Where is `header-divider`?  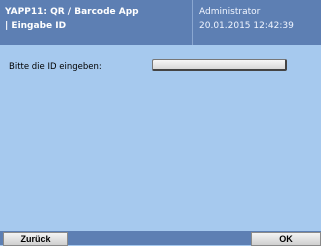
header-divider is located at coordinates (192, 22).